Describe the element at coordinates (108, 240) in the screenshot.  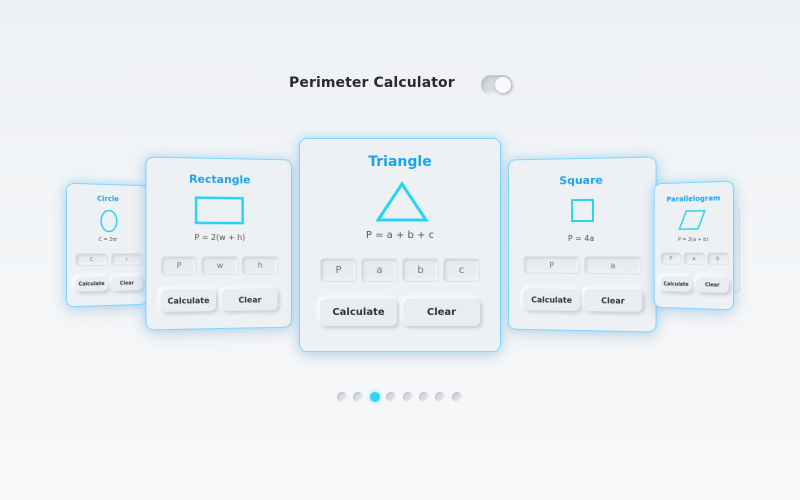
I see `formula: C = 2πr` at that location.